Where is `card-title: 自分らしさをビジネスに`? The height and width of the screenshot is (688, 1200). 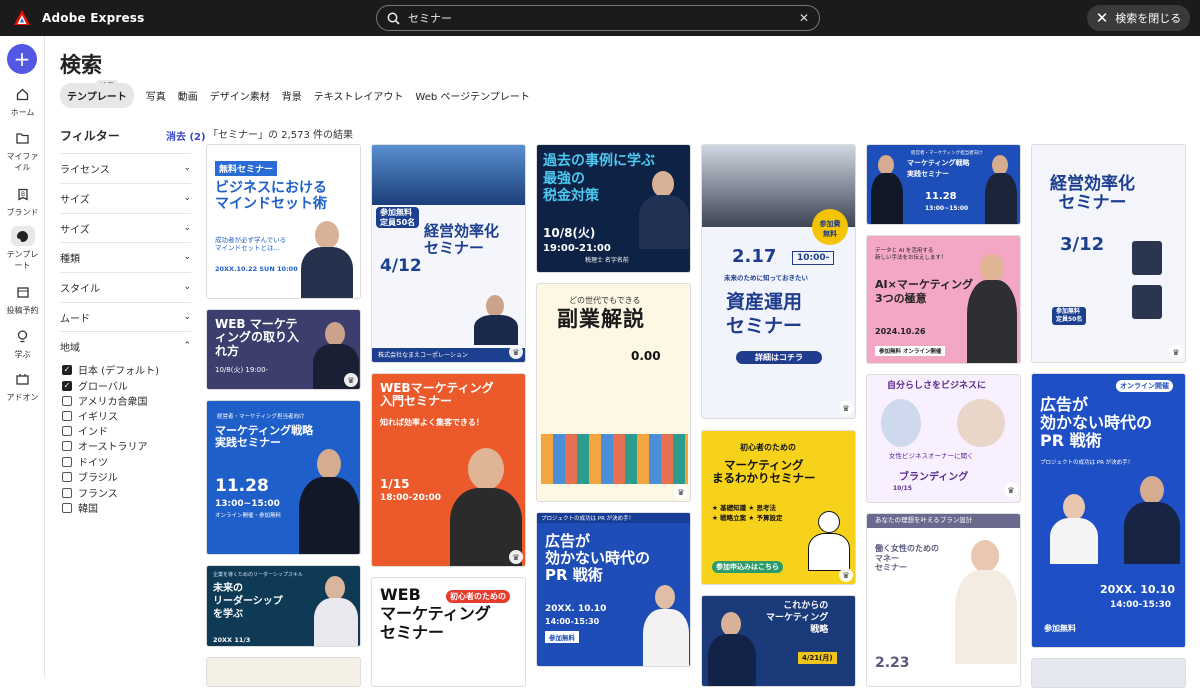 card-title: 自分らしさをビジネスに is located at coordinates (937, 386).